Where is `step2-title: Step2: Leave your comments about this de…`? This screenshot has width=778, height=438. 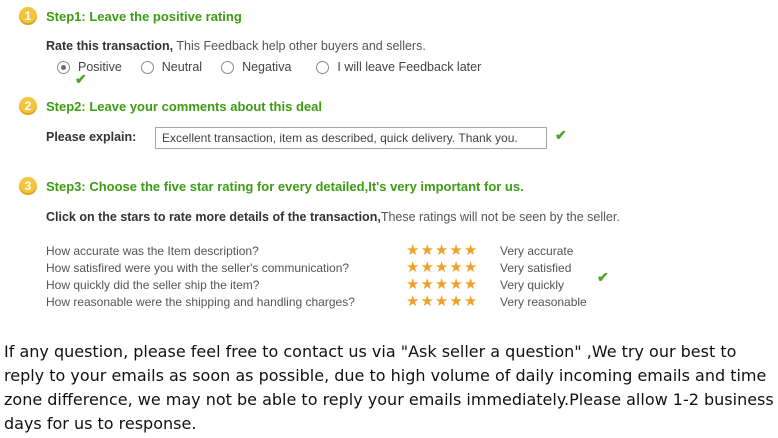
step2-title: Step2: Leave your comments about this de… is located at coordinates (184, 106).